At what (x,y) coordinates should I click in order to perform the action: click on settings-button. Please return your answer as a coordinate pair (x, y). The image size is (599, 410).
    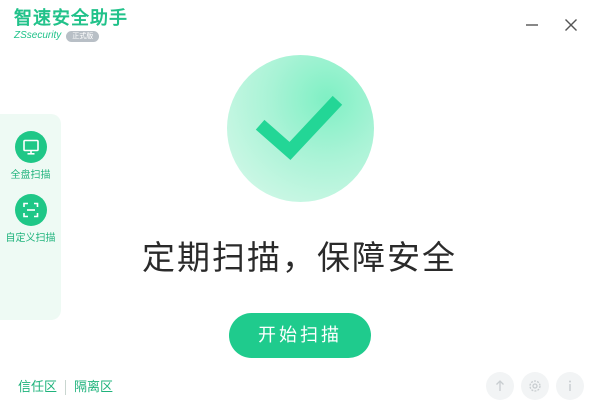
    Looking at the image, I should click on (535, 386).